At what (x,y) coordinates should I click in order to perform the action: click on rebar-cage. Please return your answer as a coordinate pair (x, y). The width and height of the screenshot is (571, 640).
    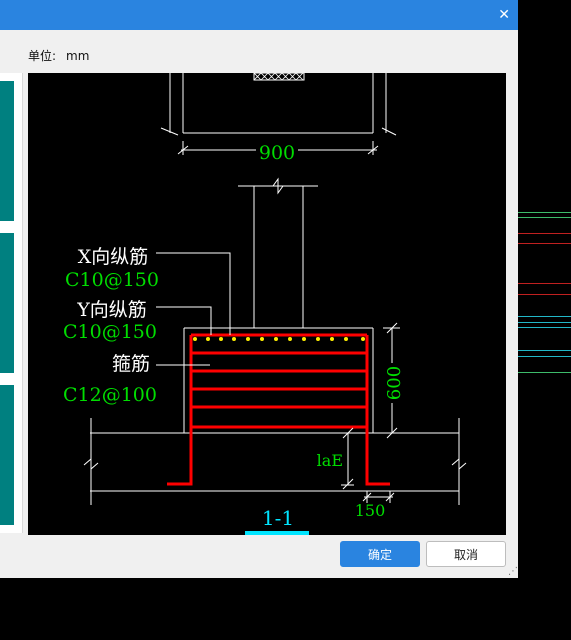
    Looking at the image, I should click on (278, 409).